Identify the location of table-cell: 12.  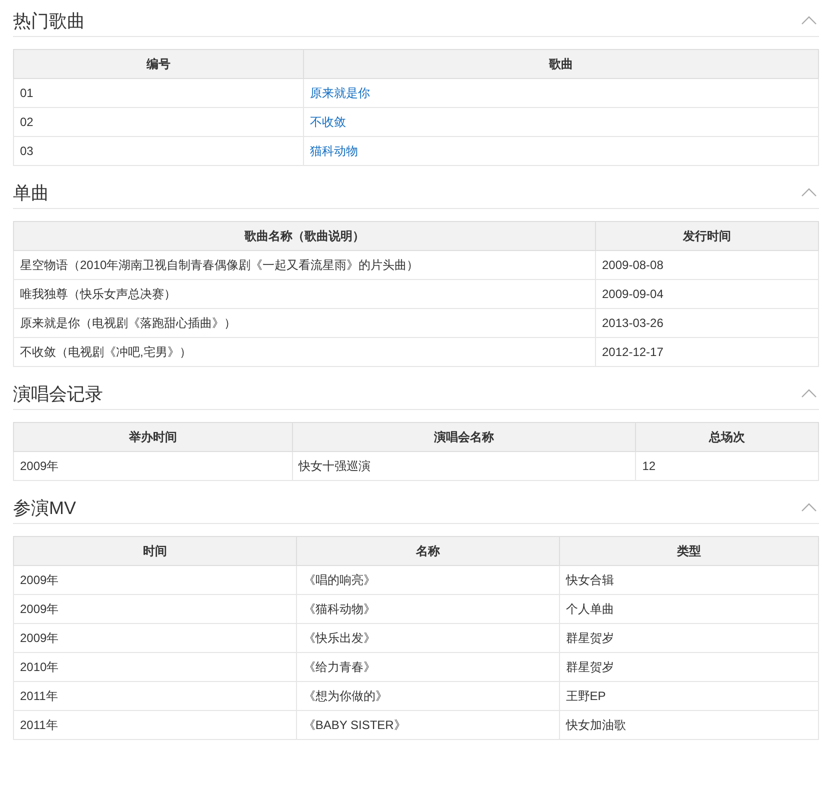
(649, 466).